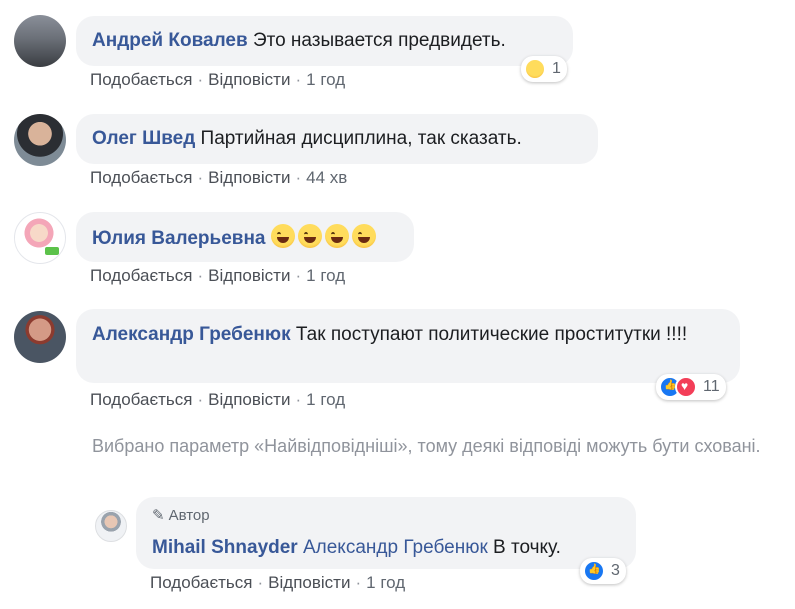  Describe the element at coordinates (535, 69) in the screenshot. I see `haha-icon` at that location.